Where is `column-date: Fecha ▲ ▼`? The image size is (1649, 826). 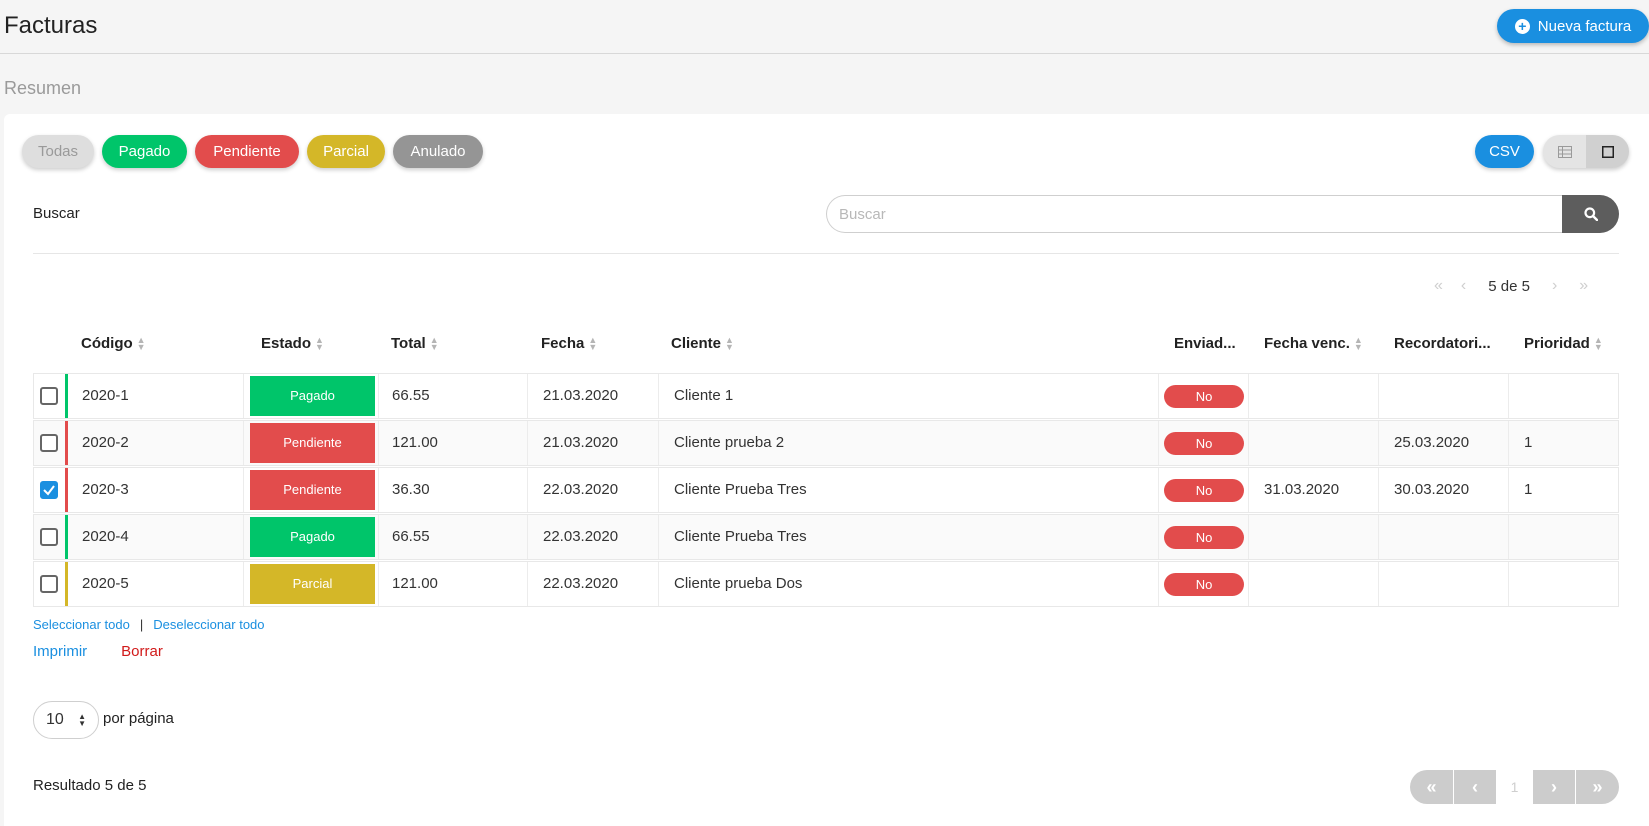 column-date: Fecha ▲ ▼ is located at coordinates (569, 343).